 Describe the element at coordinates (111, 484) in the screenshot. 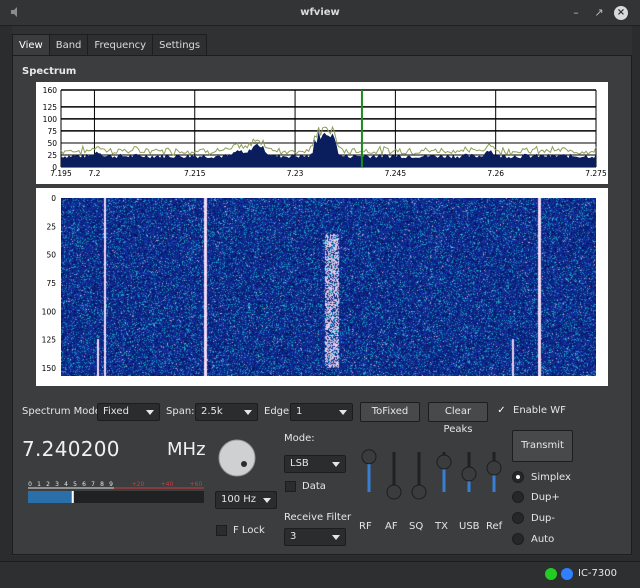

I see `meter-scale-label: 9` at that location.